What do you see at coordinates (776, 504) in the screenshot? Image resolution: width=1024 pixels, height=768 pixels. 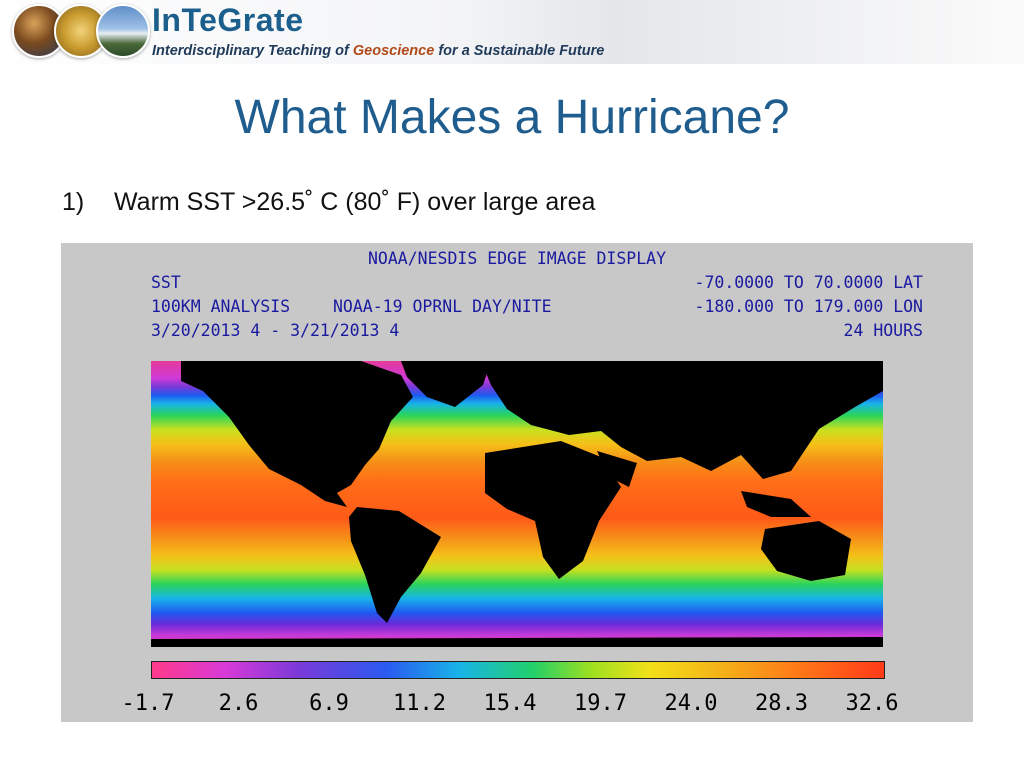 I see `indonesia-islands` at bounding box center [776, 504].